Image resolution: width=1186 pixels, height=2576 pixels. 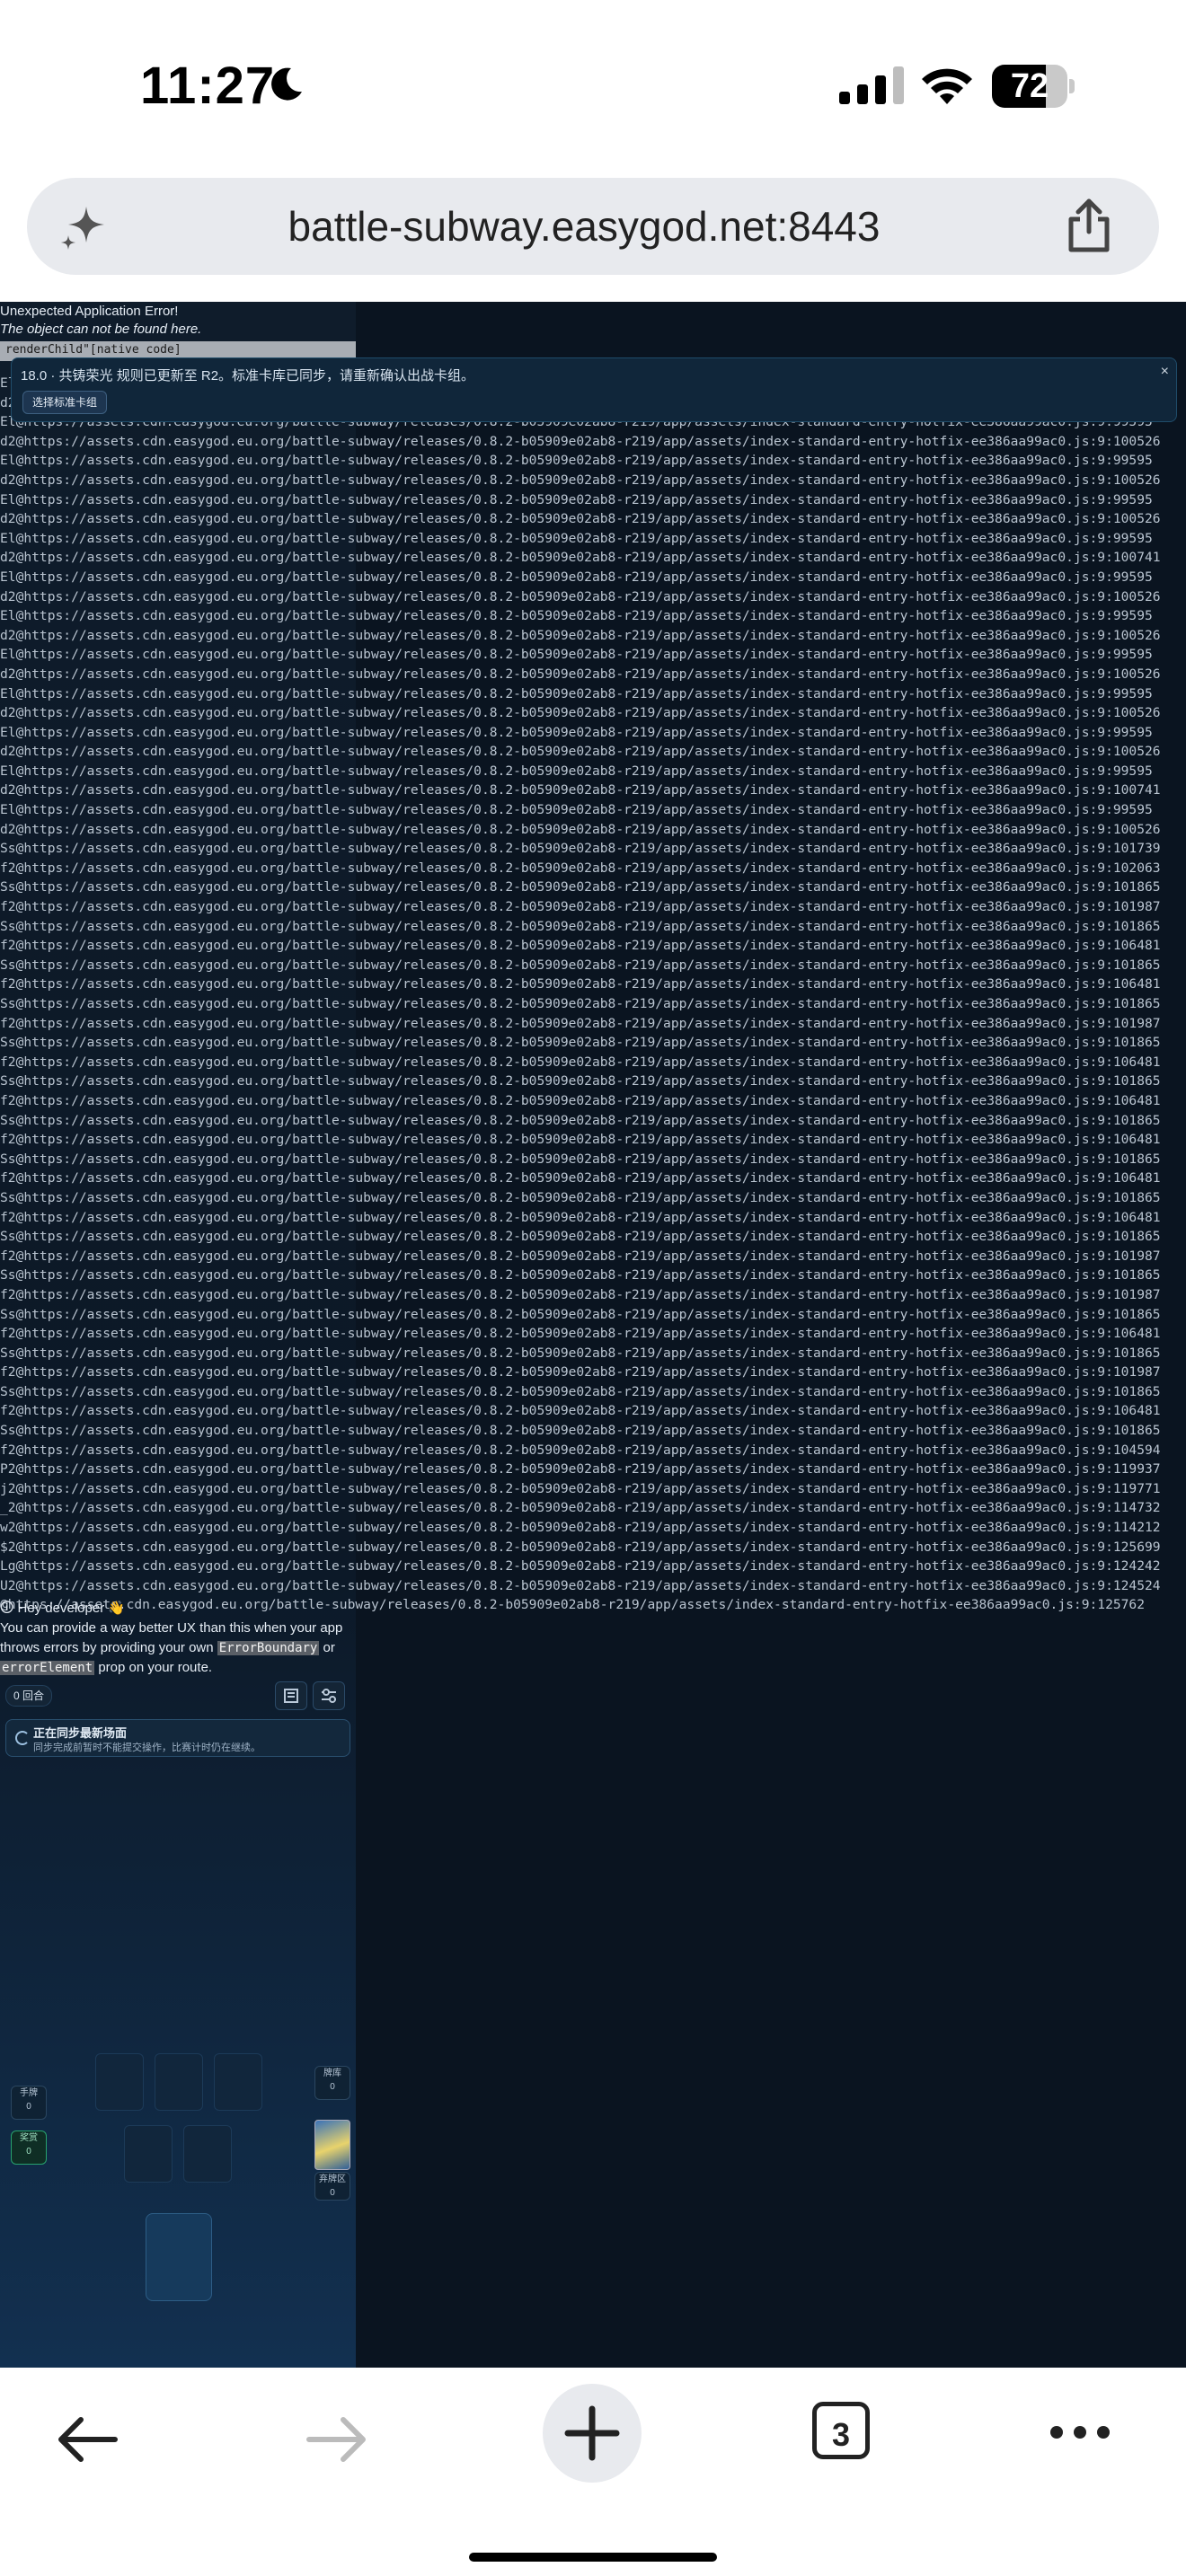 I want to click on layout-icon, so click(x=291, y=1695).